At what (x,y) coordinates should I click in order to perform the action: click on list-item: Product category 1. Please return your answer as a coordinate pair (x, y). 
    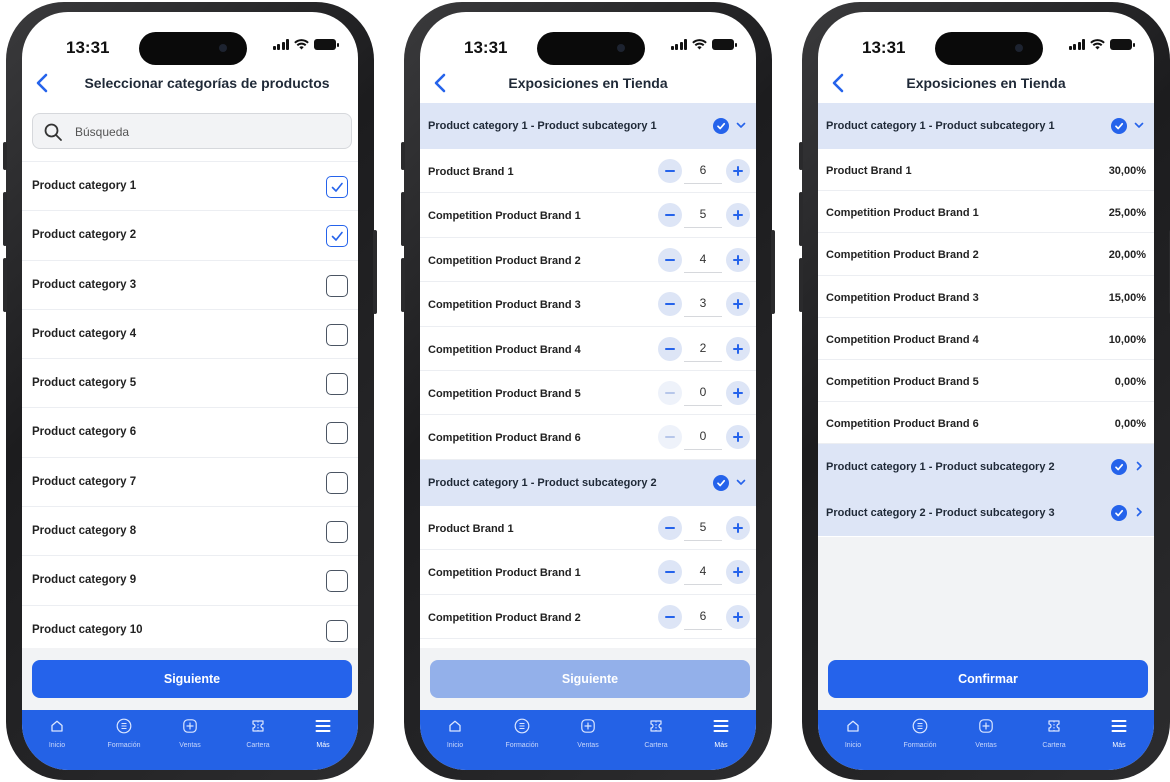
    Looking at the image, I should click on (190, 185).